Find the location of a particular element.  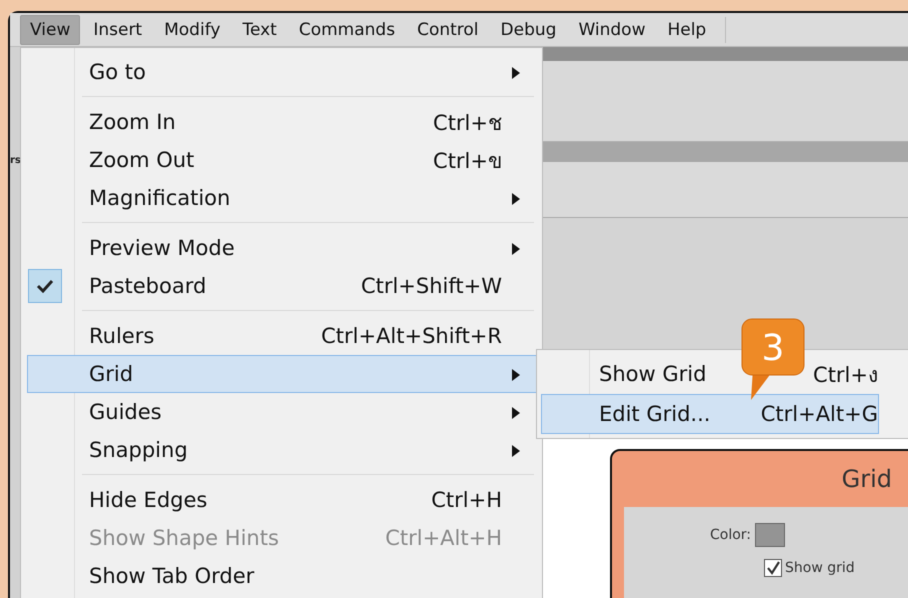

show-grid-label: Show grid is located at coordinates (820, 568).